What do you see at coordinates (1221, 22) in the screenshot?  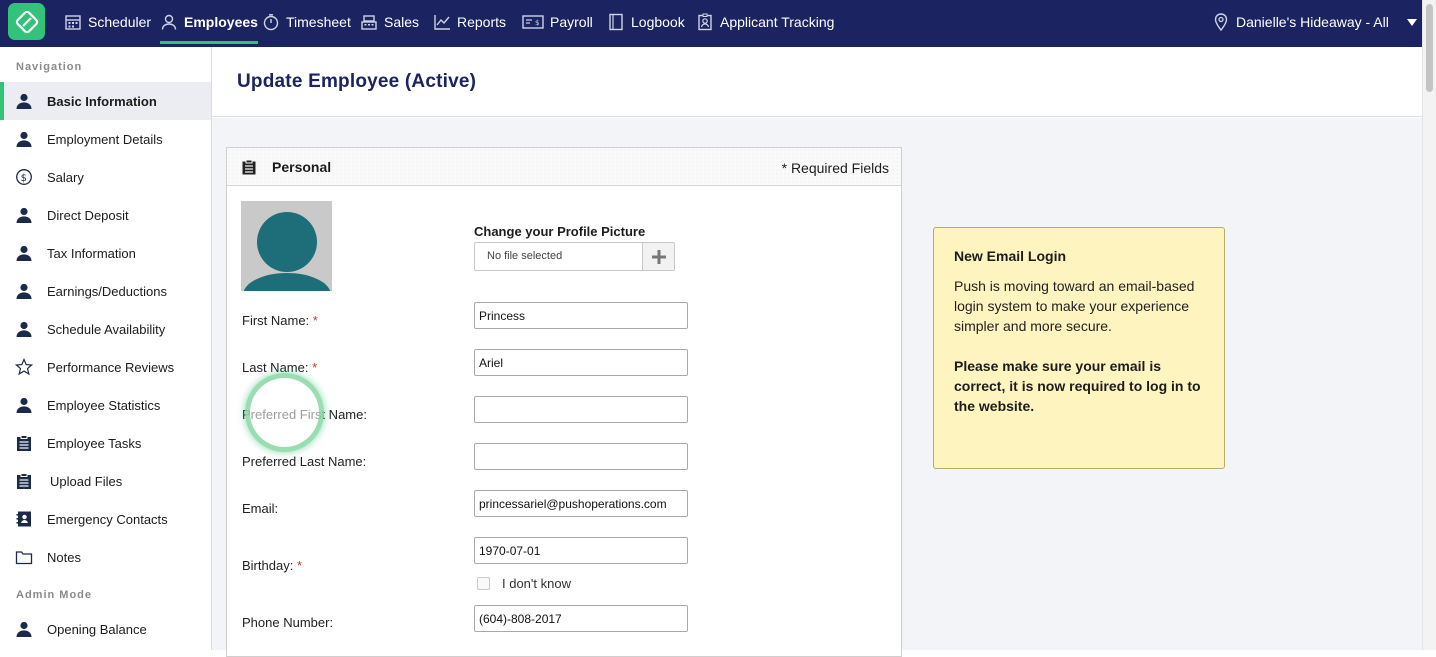 I see `map-pin-icon` at bounding box center [1221, 22].